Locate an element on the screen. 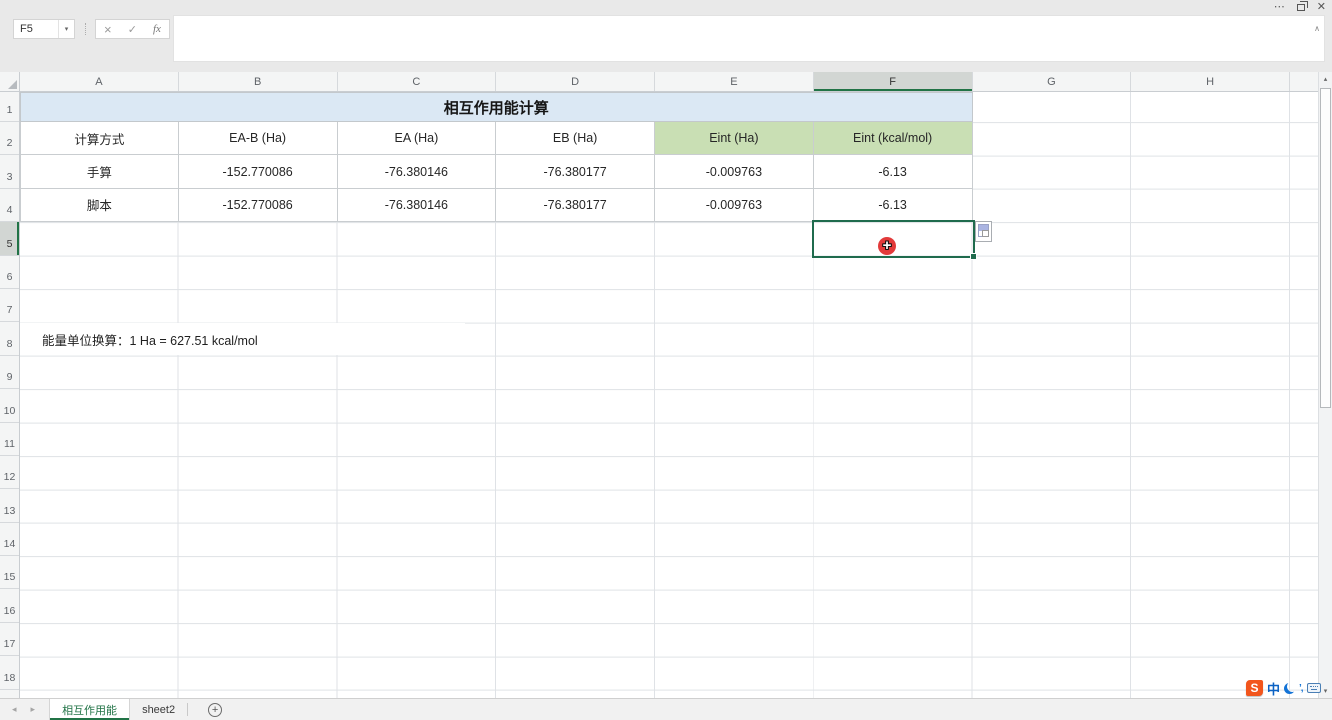 This screenshot has height=720, width=1332. sheet-nav-prev-icon: ◂ is located at coordinates (14, 709).